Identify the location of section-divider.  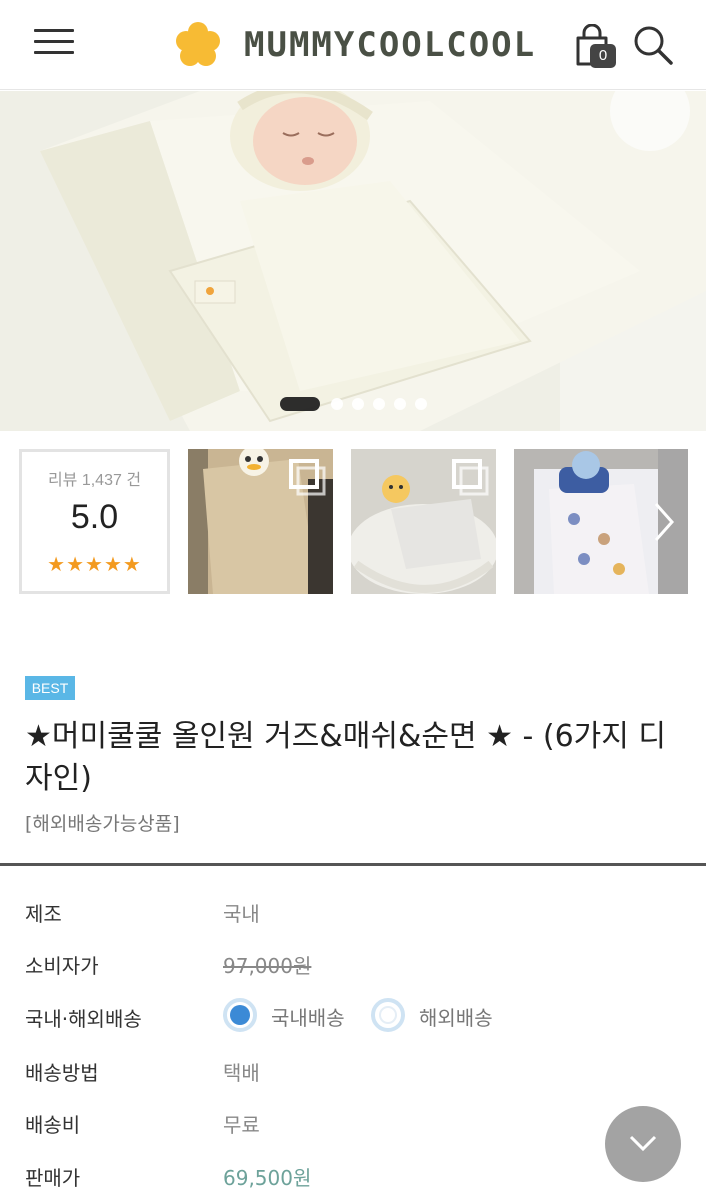
(353, 864).